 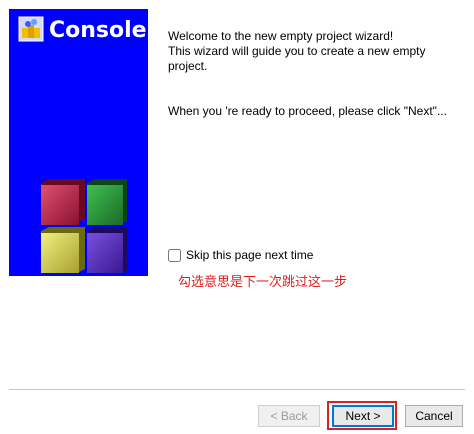 What do you see at coordinates (98, 30) in the screenshot?
I see `banner-title: Console` at bounding box center [98, 30].